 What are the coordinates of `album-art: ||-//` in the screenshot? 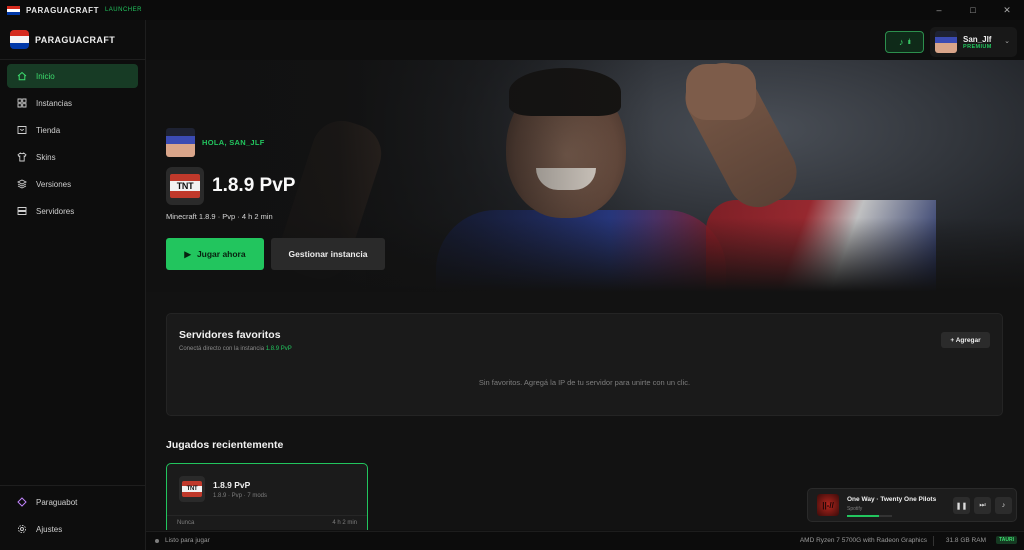 It's located at (828, 505).